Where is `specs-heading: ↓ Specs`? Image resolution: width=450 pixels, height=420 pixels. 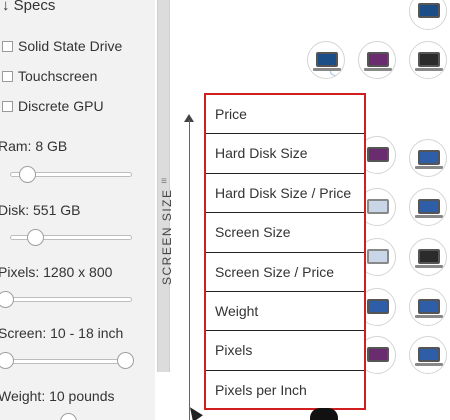 specs-heading: ↓ Specs is located at coordinates (28, 7).